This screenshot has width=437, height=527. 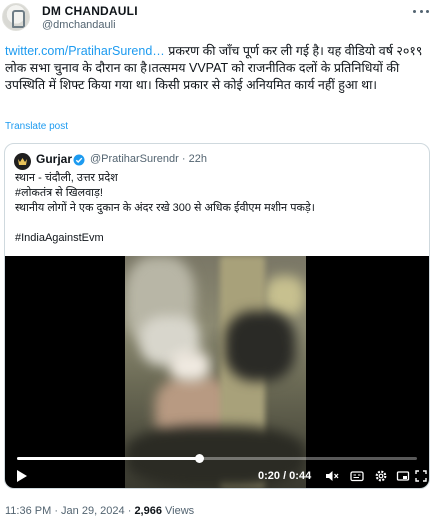 What do you see at coordinates (16, 17) in the screenshot?
I see `avatar` at bounding box center [16, 17].